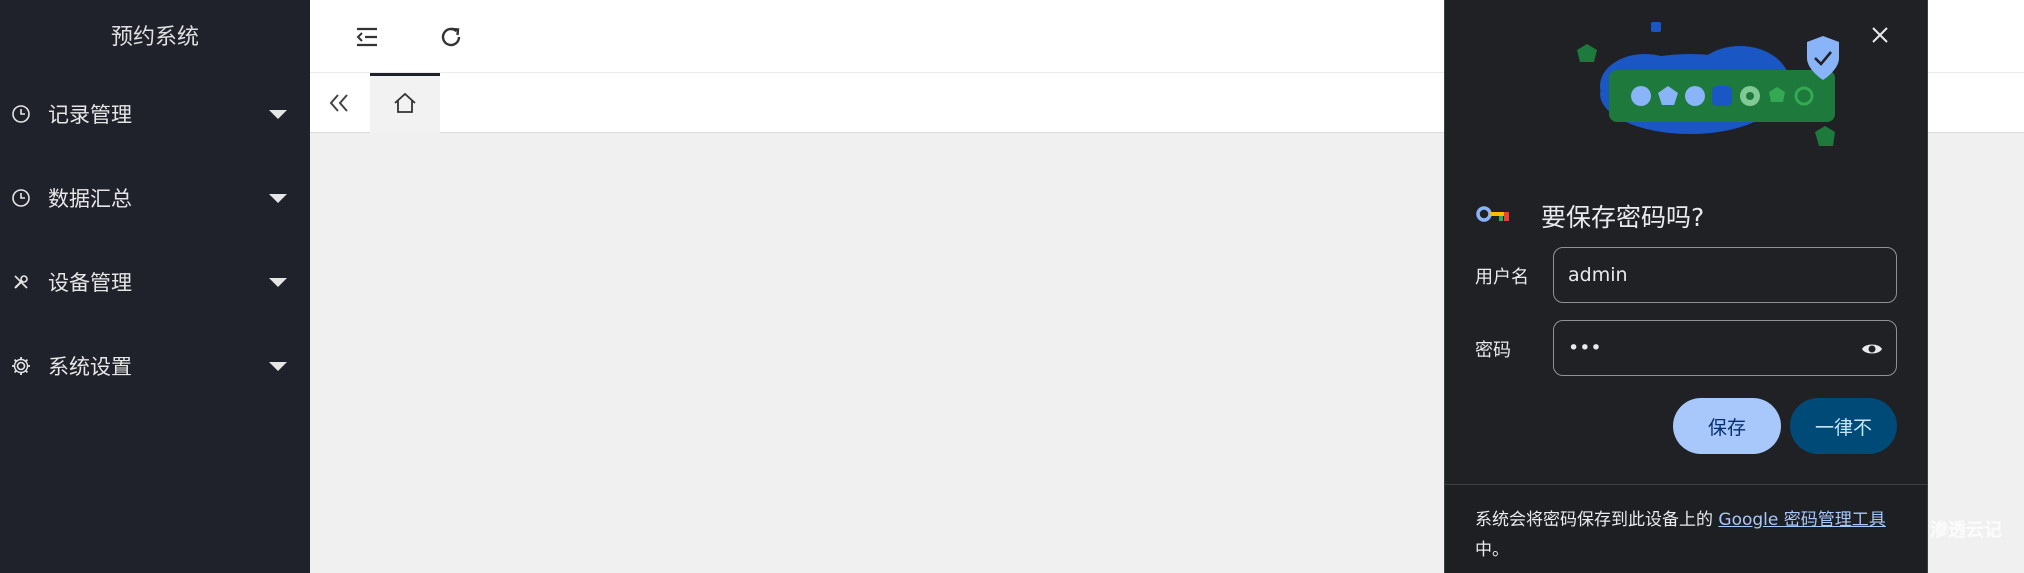  Describe the element at coordinates (1623, 217) in the screenshot. I see `dialog-title: 要保存密码吗?` at that location.